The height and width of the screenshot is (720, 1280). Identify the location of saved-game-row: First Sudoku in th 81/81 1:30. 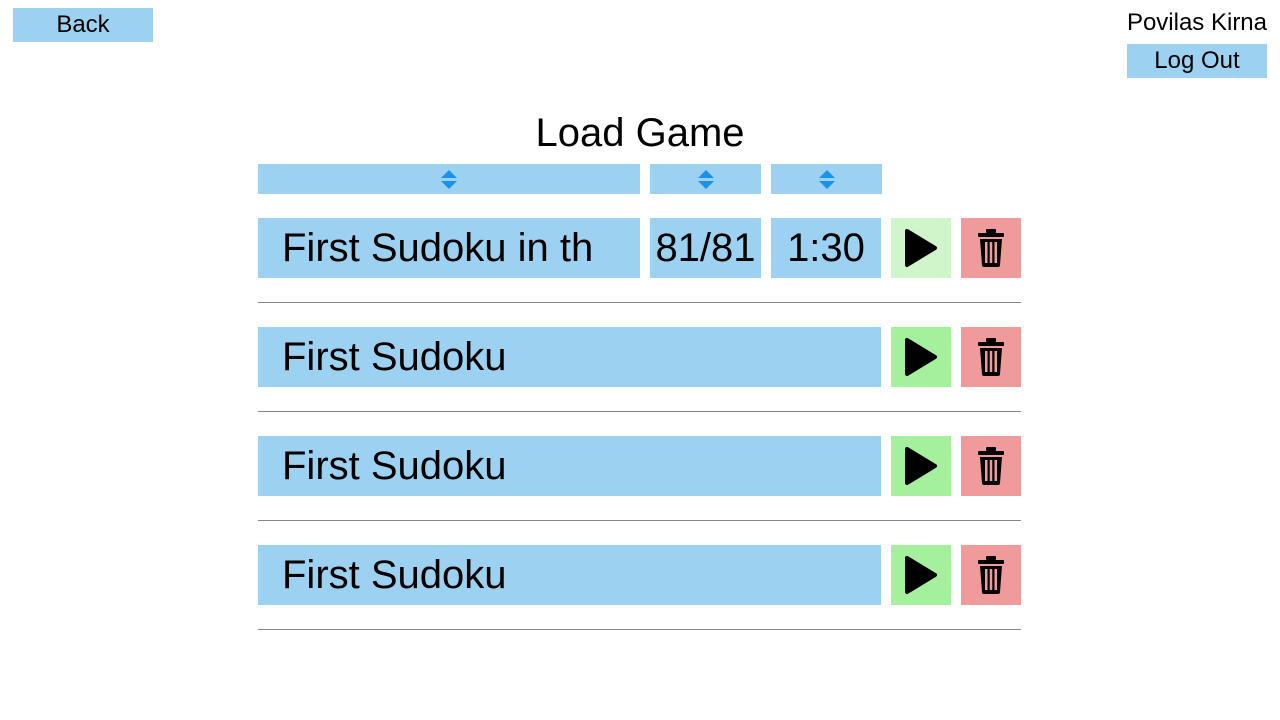
(639, 248).